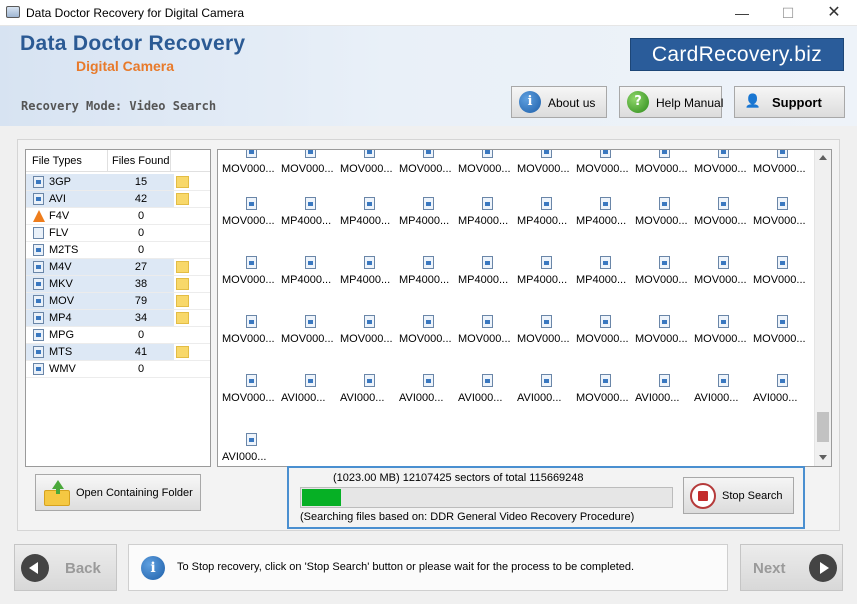 The height and width of the screenshot is (604, 857). Describe the element at coordinates (118, 233) in the screenshot. I see `file-type-row: FLV 0` at that location.